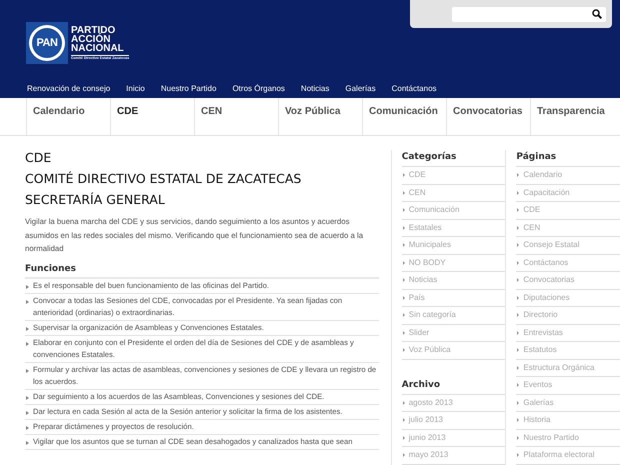 The height and width of the screenshot is (465, 620). I want to click on page-heading: SECRETARÍA GENERAL, so click(95, 199).